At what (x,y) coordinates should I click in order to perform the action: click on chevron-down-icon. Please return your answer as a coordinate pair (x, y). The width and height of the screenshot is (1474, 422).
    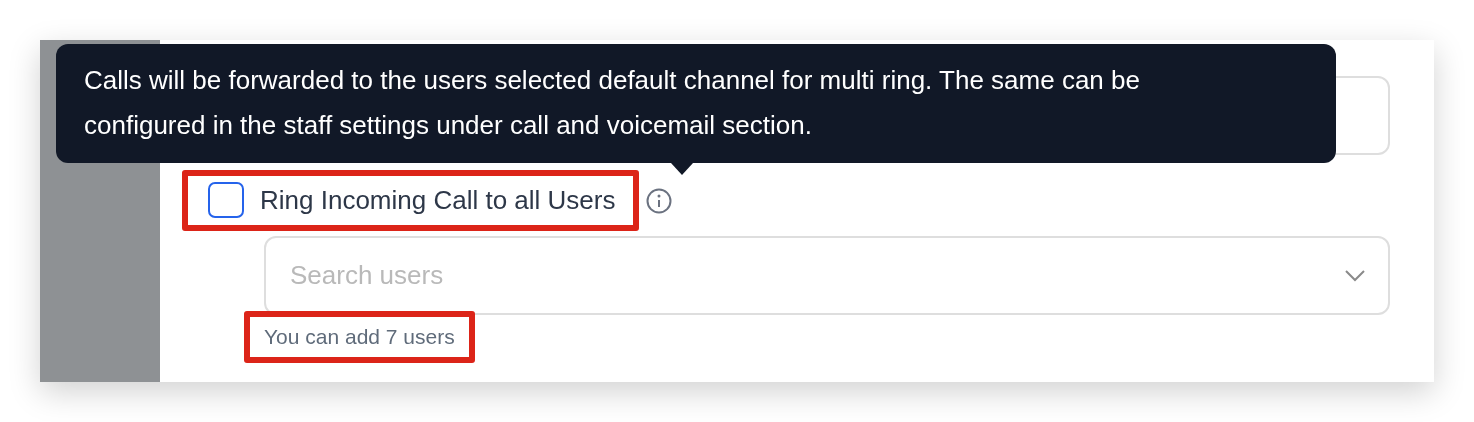
    Looking at the image, I should click on (1355, 275).